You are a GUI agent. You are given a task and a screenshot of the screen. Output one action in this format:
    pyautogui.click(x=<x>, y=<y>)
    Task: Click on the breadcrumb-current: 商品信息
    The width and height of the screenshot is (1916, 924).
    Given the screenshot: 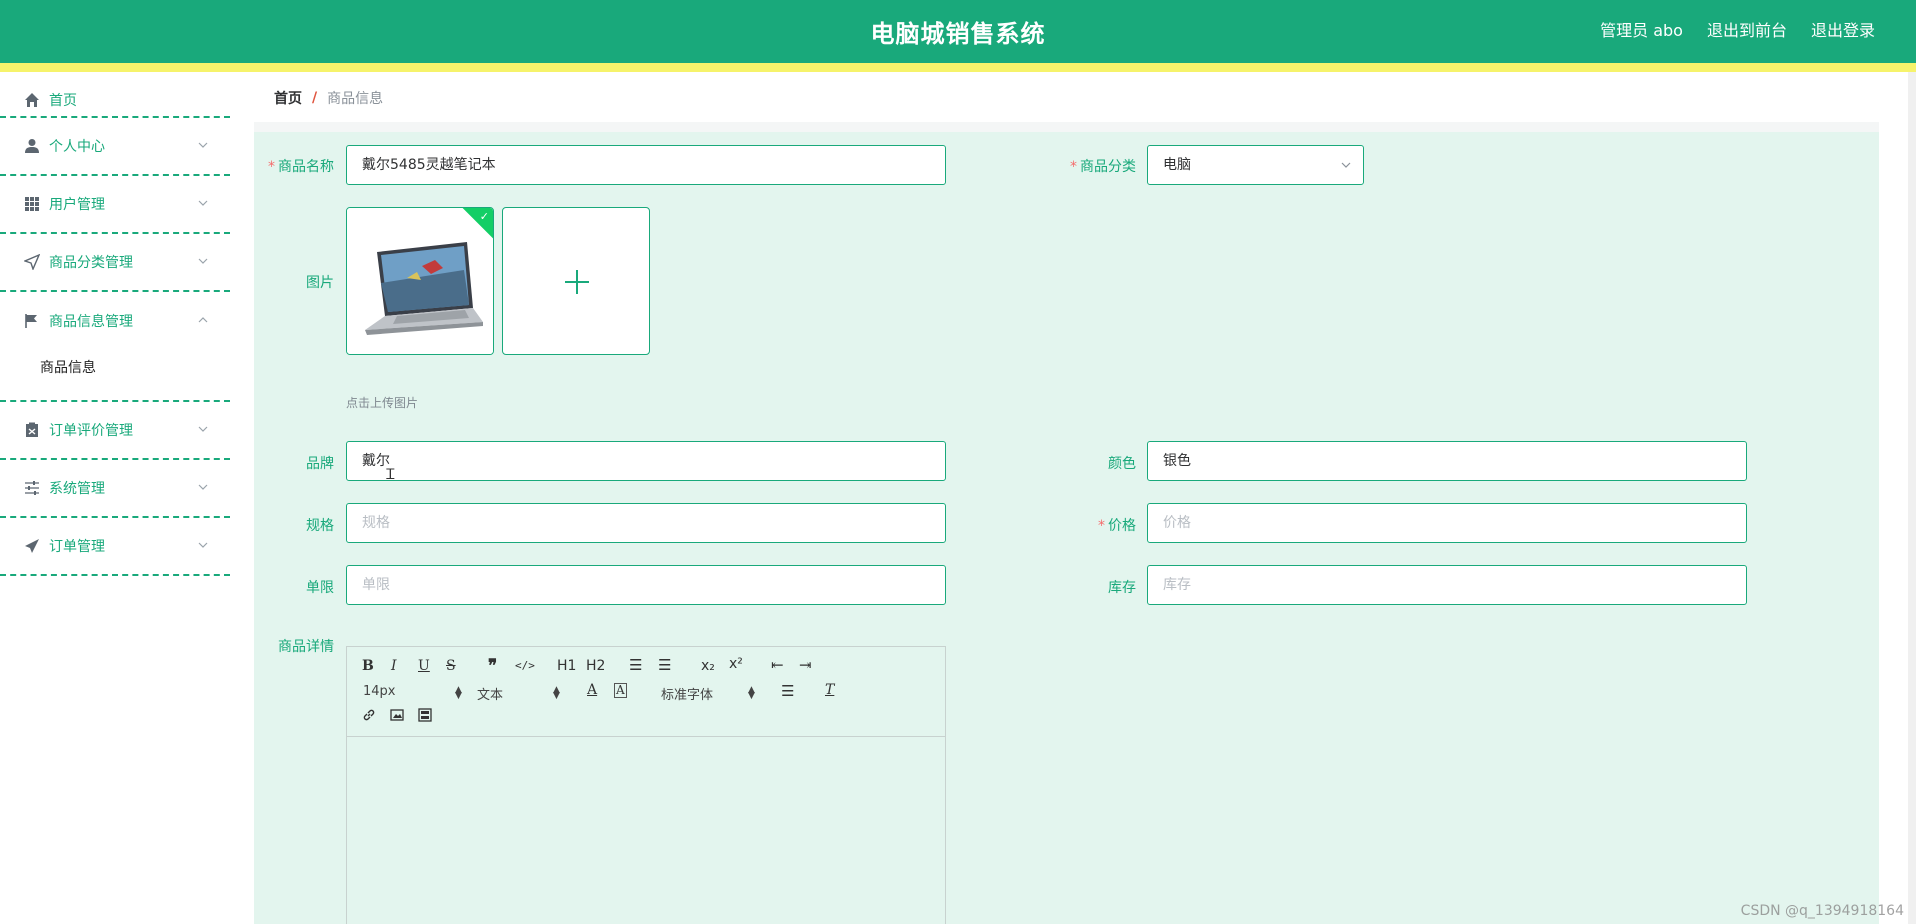 What is the action you would take?
    pyautogui.click(x=355, y=99)
    